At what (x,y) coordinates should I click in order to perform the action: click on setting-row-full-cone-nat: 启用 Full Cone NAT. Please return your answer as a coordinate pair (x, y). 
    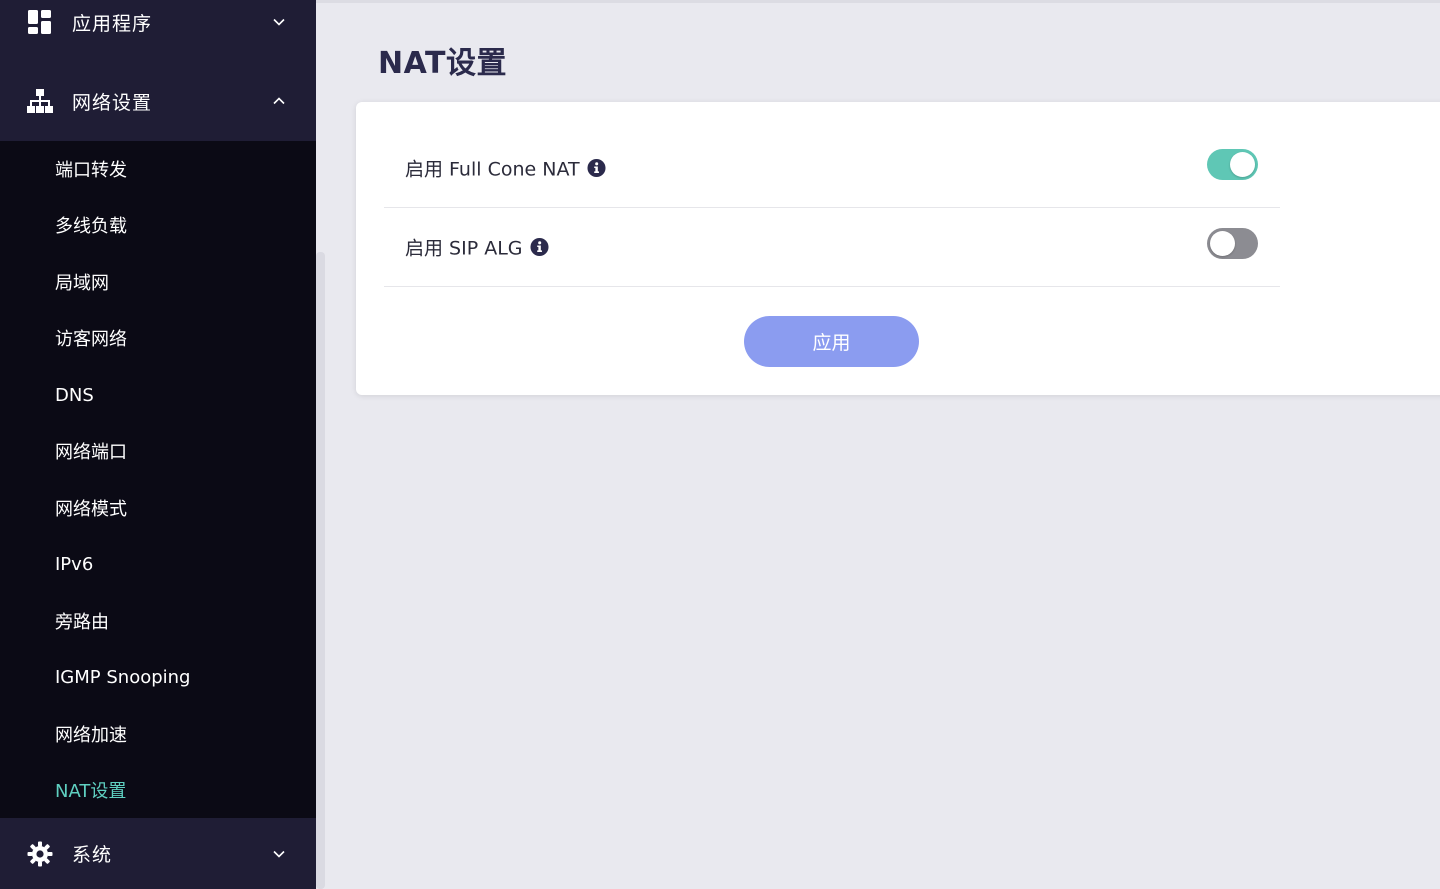
    Looking at the image, I should click on (832, 168).